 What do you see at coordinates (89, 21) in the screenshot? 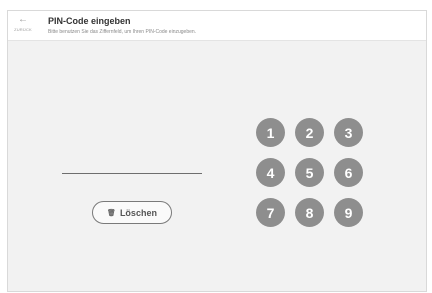
I see `page-title: PIN-Code eingeben` at bounding box center [89, 21].